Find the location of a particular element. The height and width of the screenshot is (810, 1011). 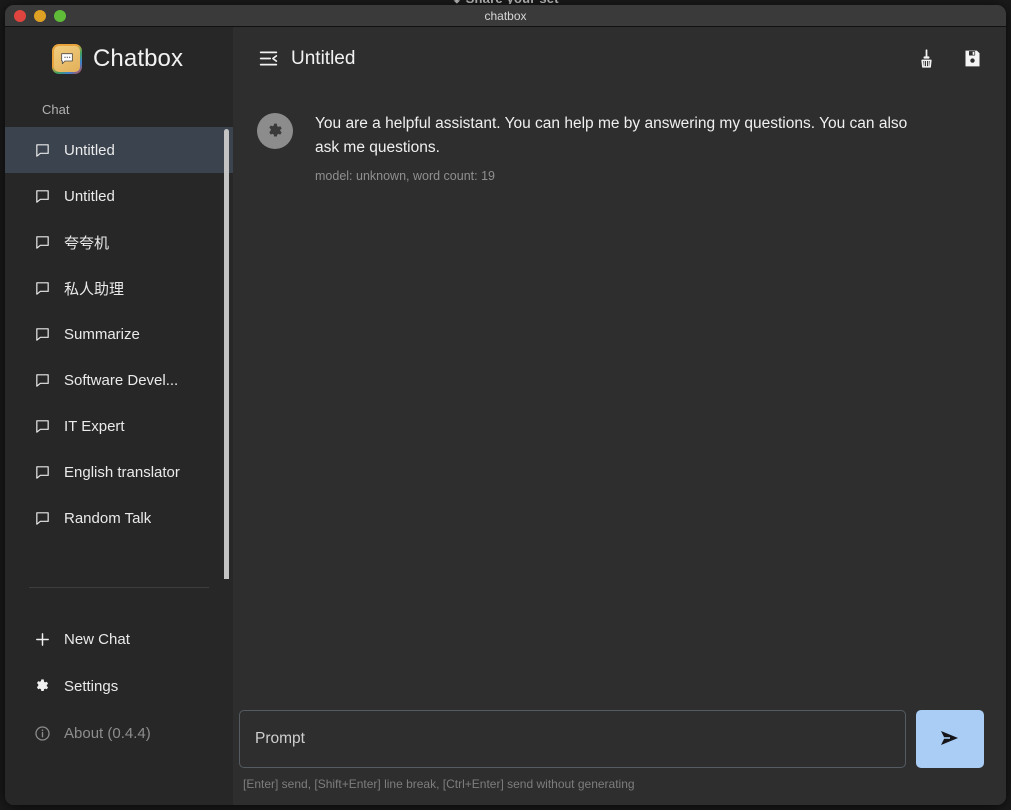

window-title: chatbox is located at coordinates (505, 15).